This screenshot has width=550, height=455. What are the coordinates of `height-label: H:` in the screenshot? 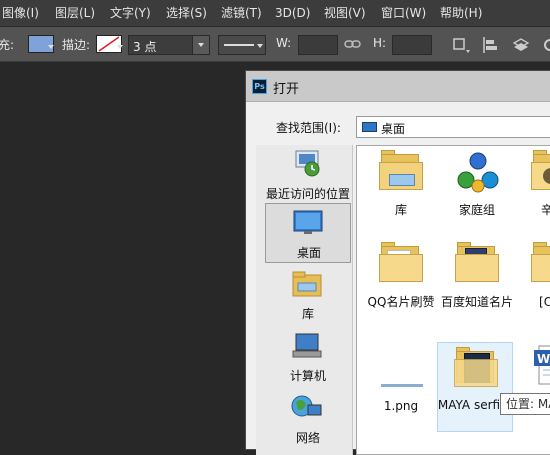 It's located at (380, 43).